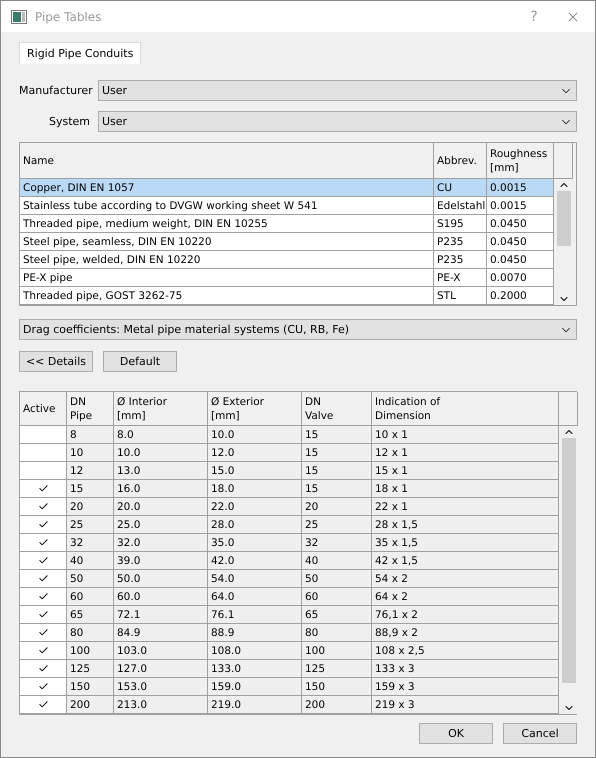  What do you see at coordinates (227, 242) in the screenshot?
I see `table-cell: Steel pipe, seamless, DIN EN 10220` at bounding box center [227, 242].